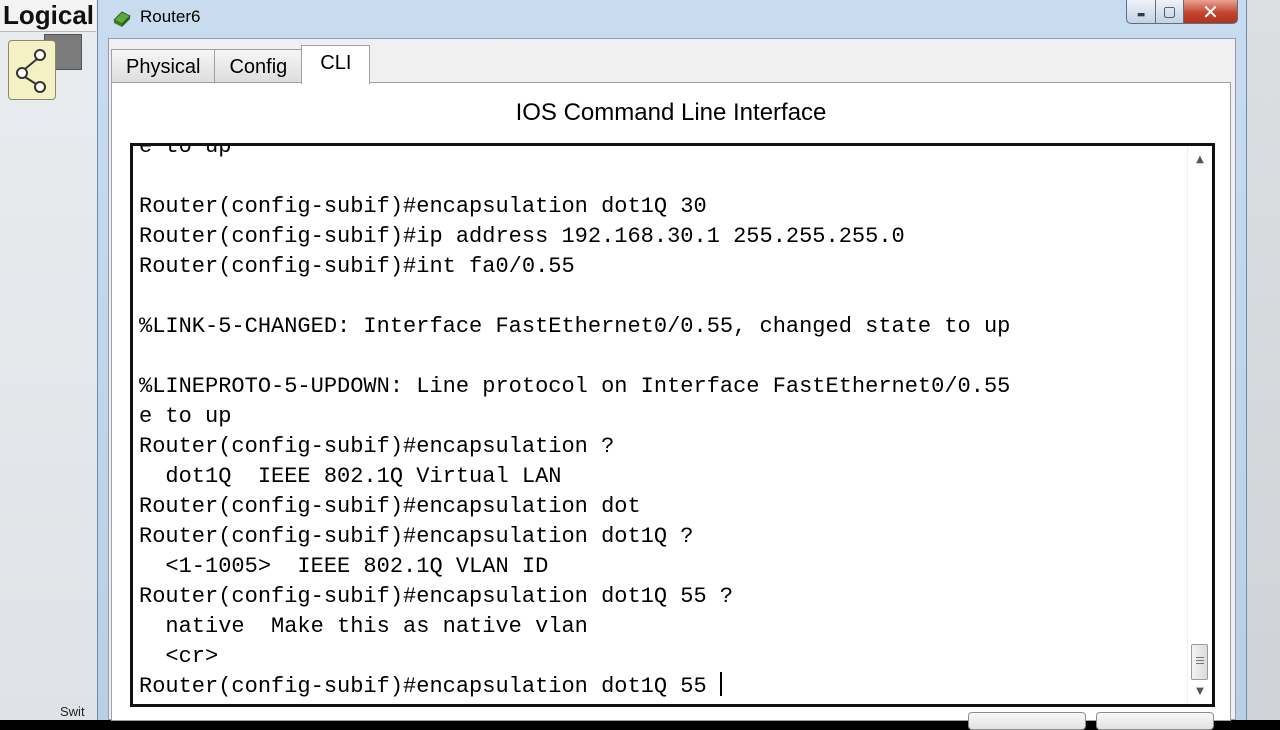 The image size is (1280, 730). Describe the element at coordinates (357, 266) in the screenshot. I see `terminal-line: Router(config-subif)#int fa0/0.55` at that location.